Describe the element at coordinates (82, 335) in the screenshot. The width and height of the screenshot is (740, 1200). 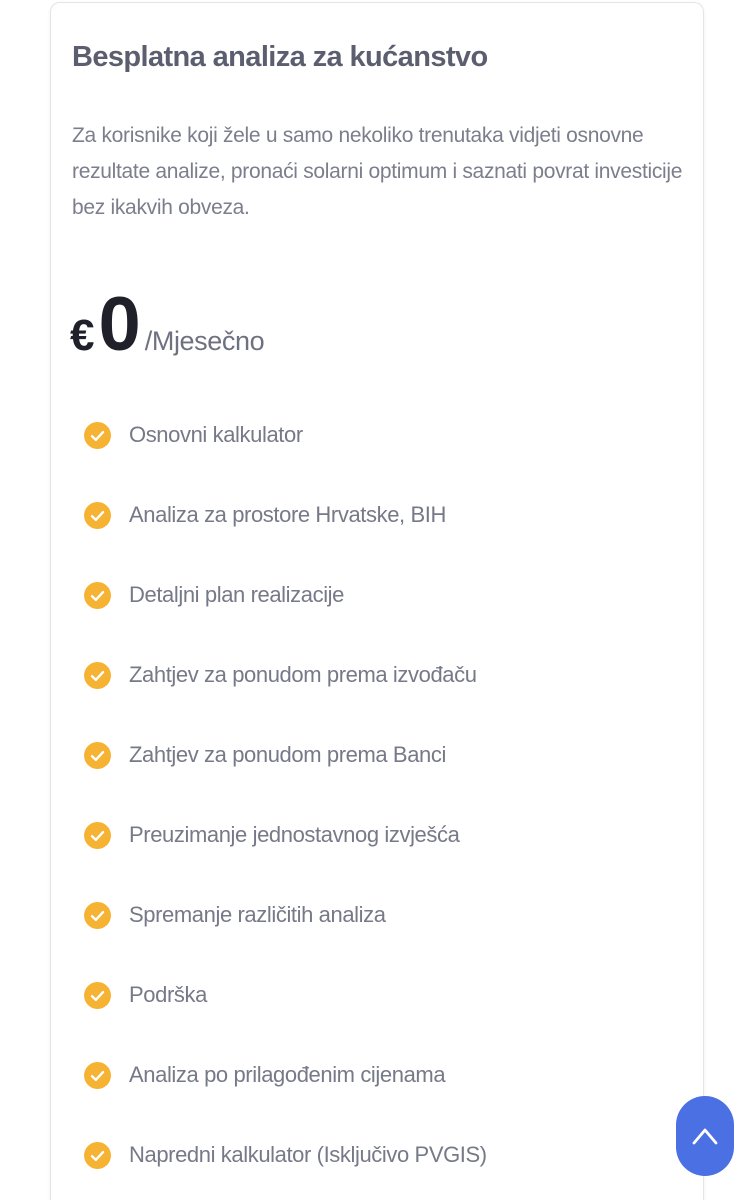
I see `price-currency: €` at that location.